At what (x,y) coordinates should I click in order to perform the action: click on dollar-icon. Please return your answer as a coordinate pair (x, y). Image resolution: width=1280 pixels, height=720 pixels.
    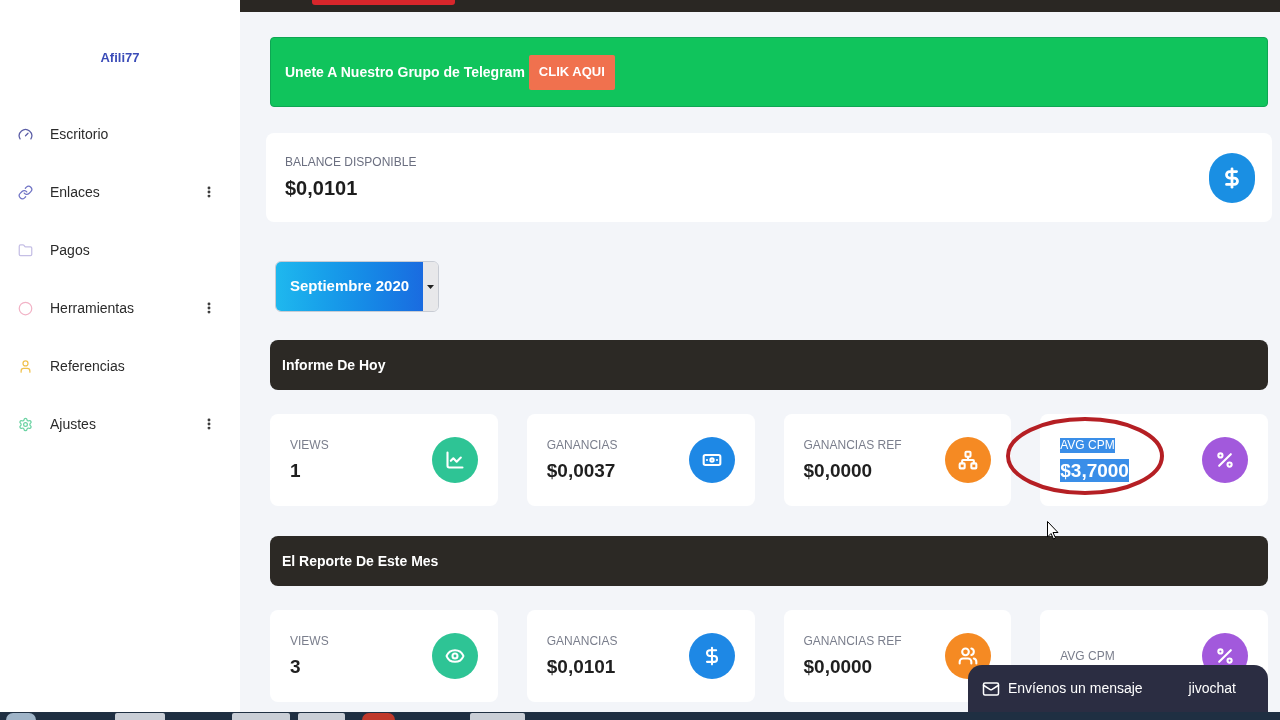
    Looking at the image, I should click on (1232, 177).